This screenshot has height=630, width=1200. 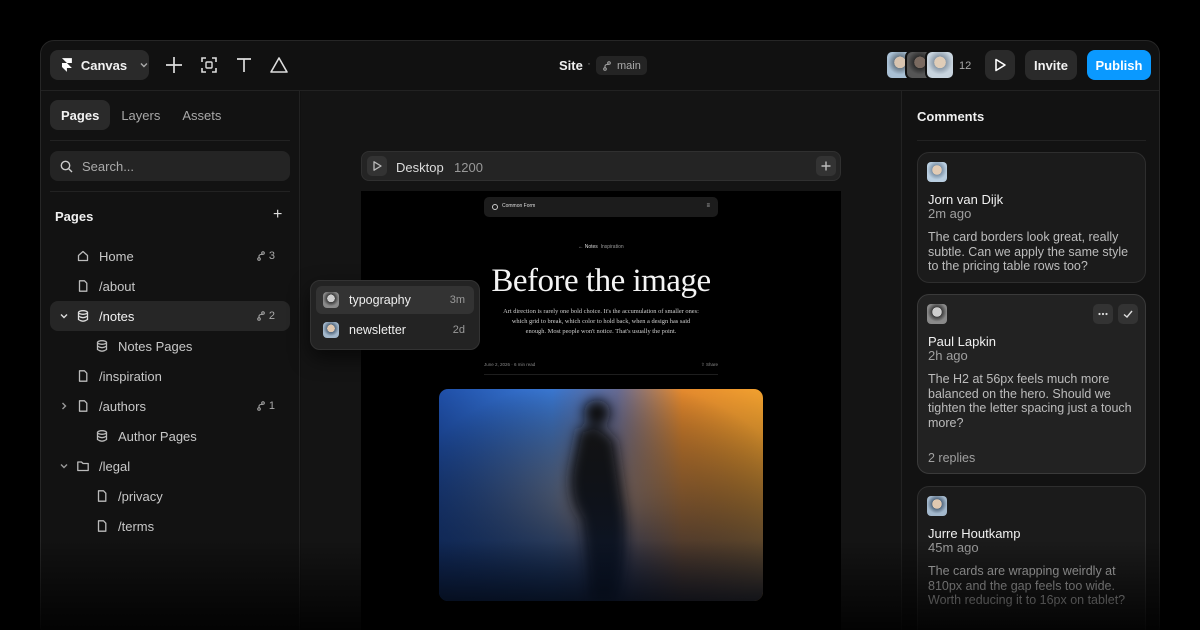 What do you see at coordinates (80, 115) in the screenshot?
I see `tab-pages: Pages` at bounding box center [80, 115].